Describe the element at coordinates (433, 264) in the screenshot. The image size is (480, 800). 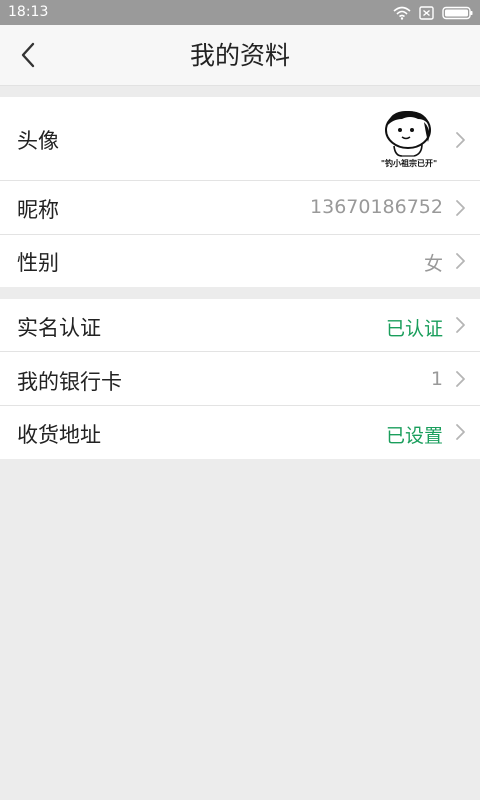
I see `gender-value: 女` at that location.